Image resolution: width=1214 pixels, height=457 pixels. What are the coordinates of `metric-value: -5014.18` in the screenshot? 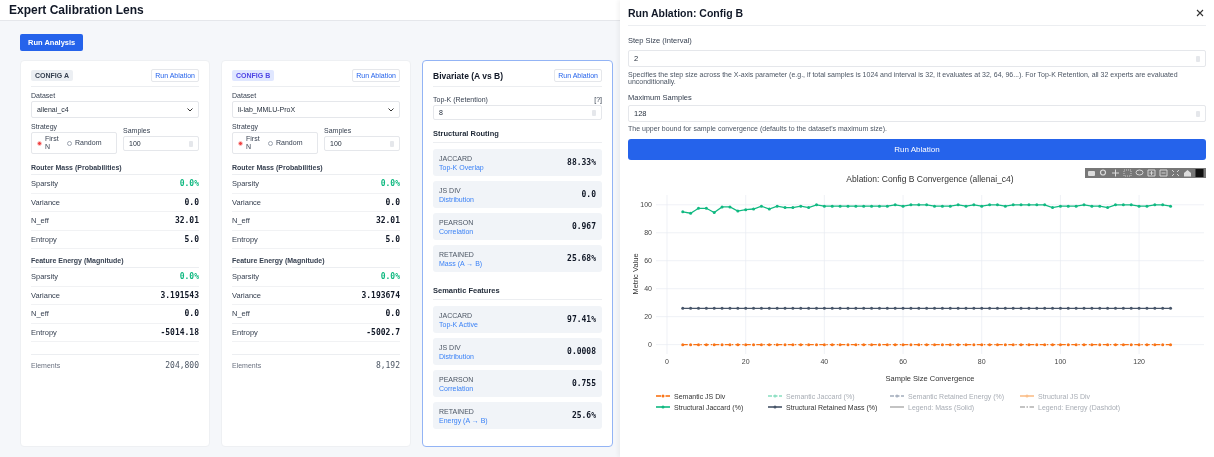 It's located at (179, 332).